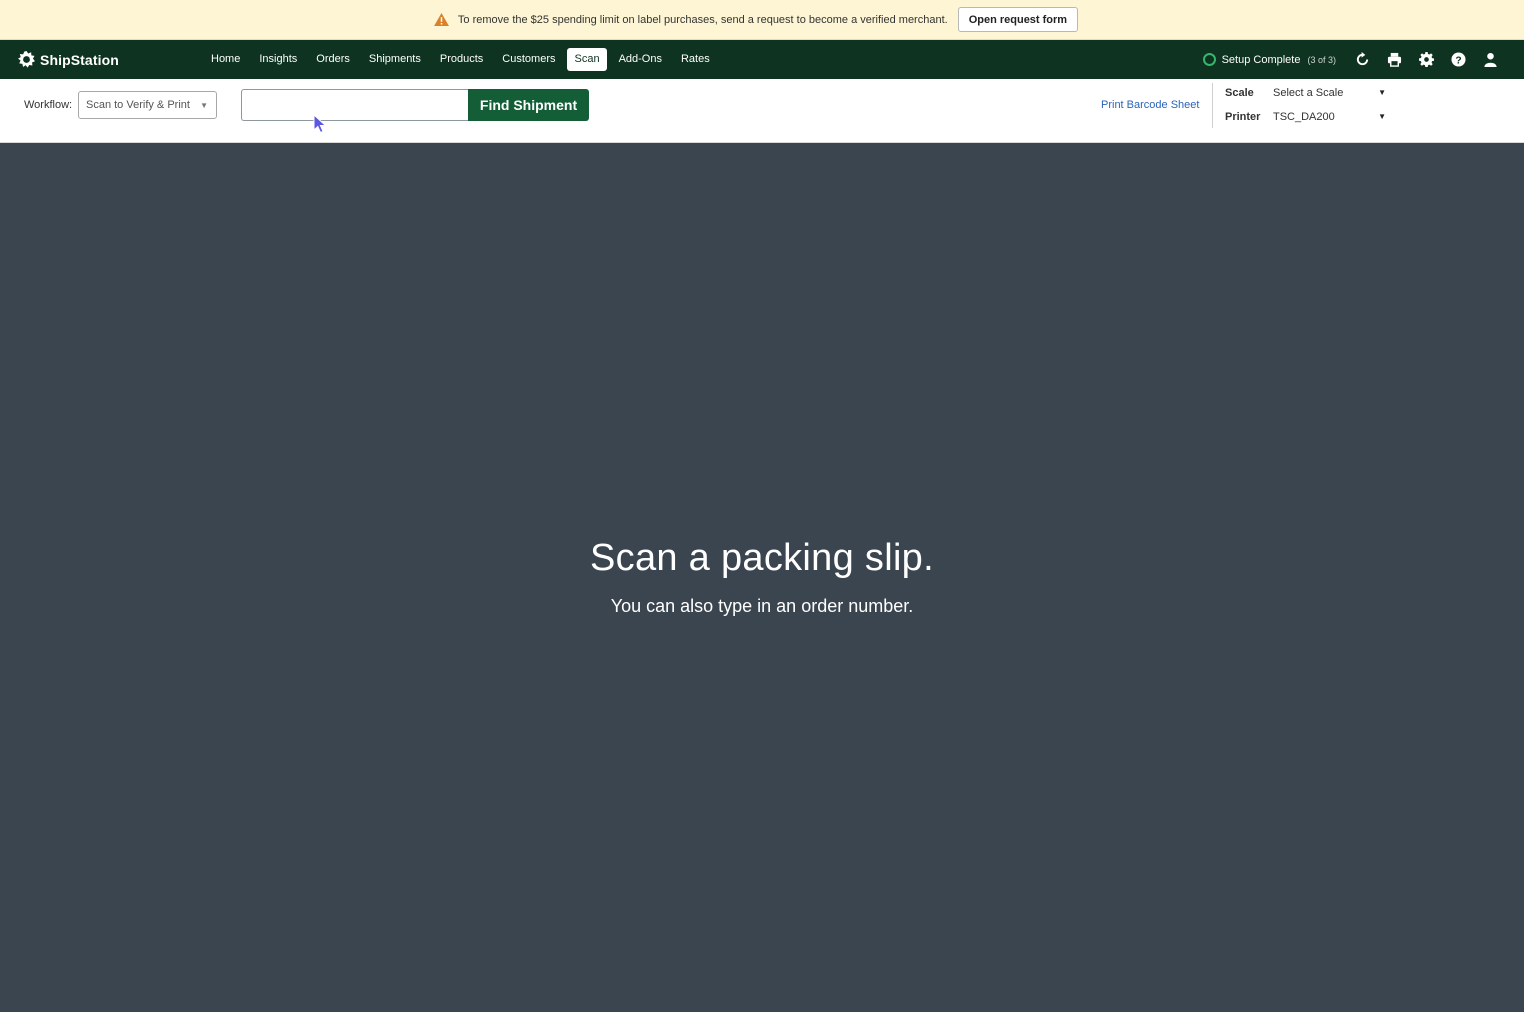  What do you see at coordinates (1018, 19) in the screenshot?
I see `open-request-form-button: Open request form` at bounding box center [1018, 19].